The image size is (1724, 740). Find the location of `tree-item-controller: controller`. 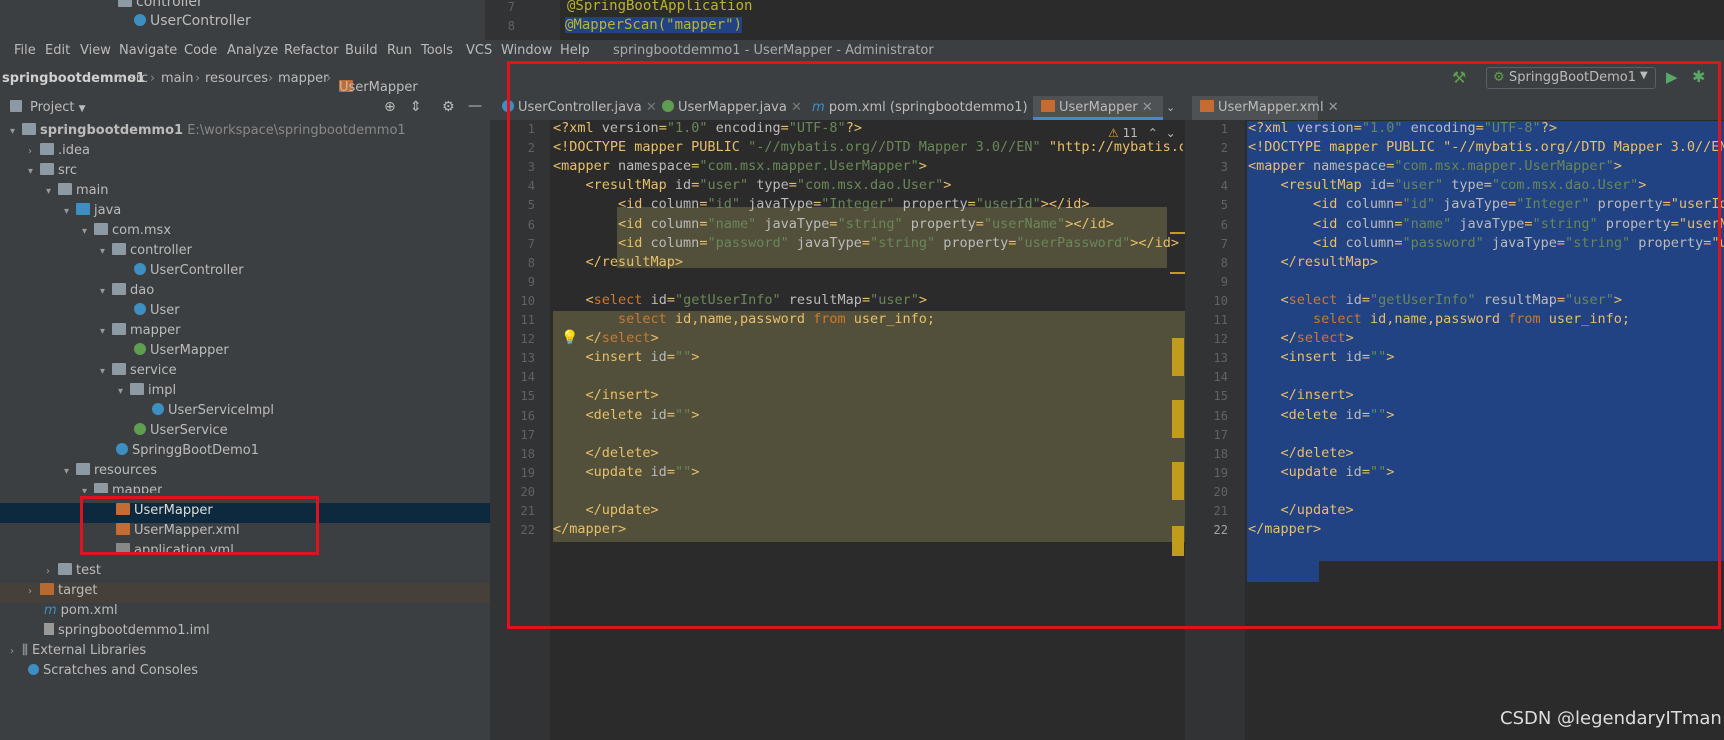

tree-item-controller: controller is located at coordinates (160, 5).